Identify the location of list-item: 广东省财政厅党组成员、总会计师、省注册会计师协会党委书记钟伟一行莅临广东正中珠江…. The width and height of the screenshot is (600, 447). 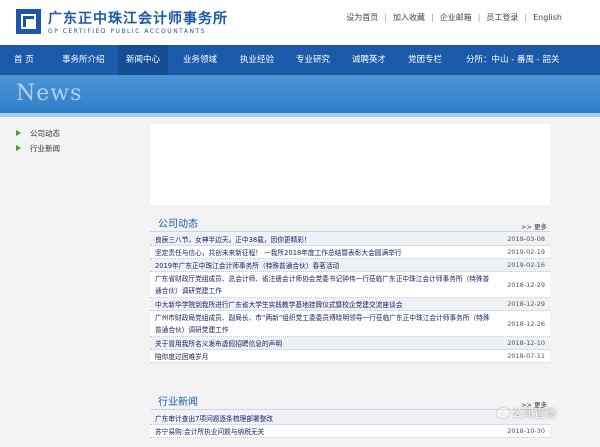
(350, 285).